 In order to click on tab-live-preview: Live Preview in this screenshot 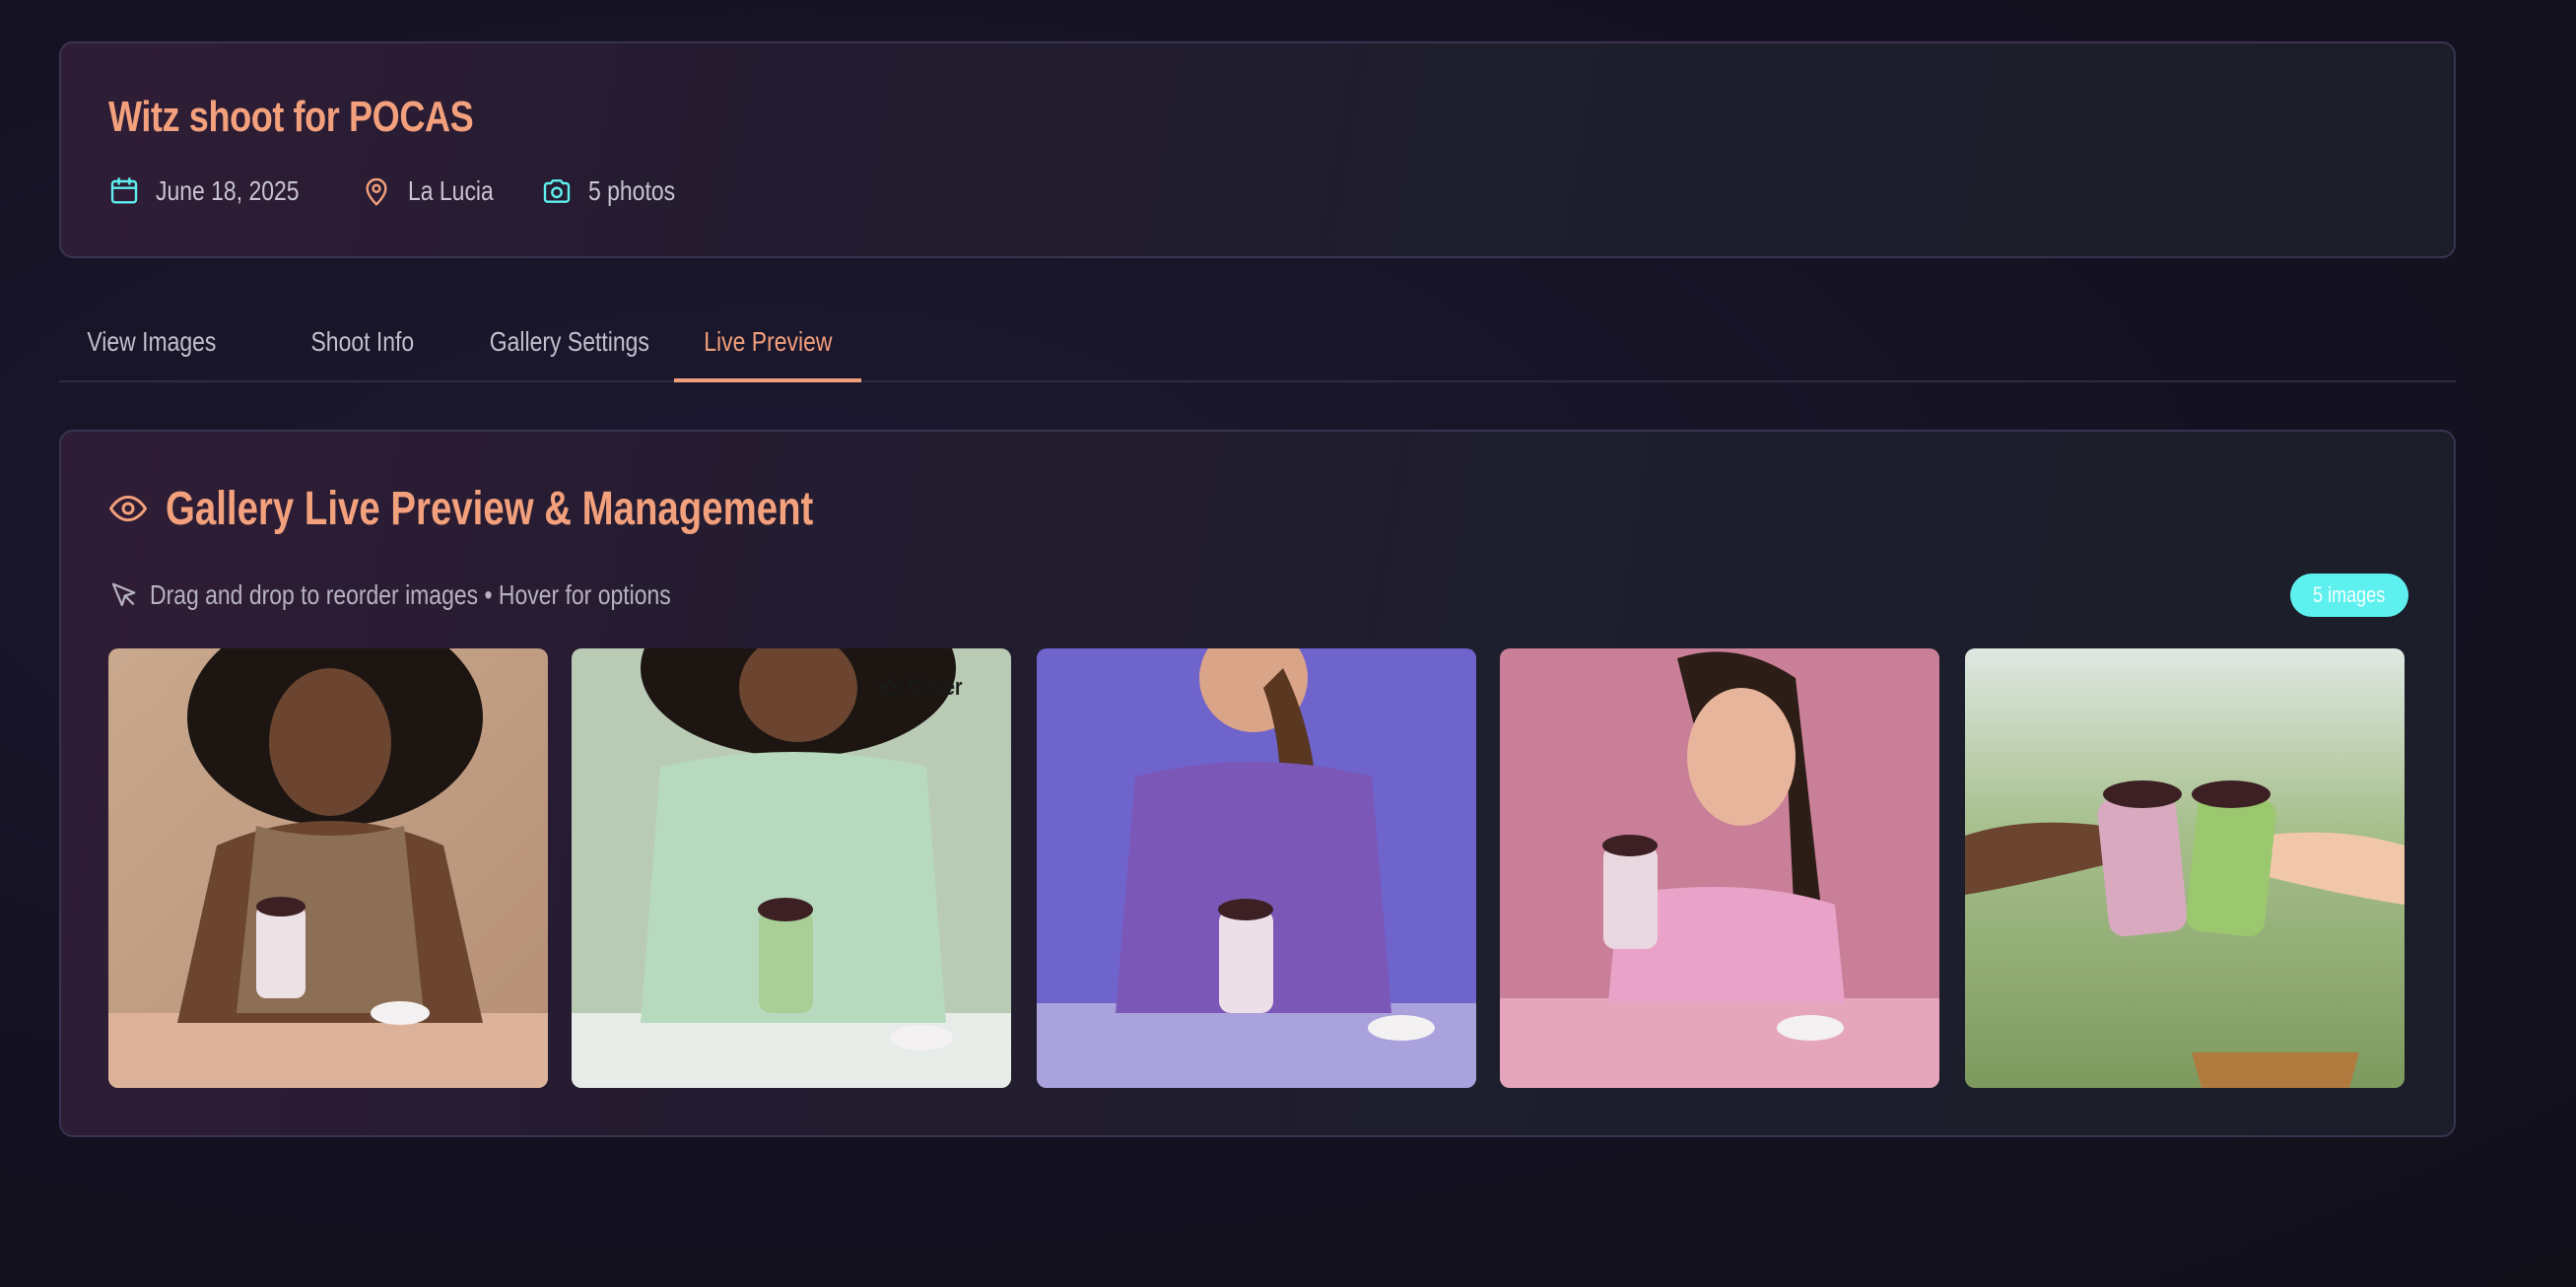, I will do `click(767, 346)`.